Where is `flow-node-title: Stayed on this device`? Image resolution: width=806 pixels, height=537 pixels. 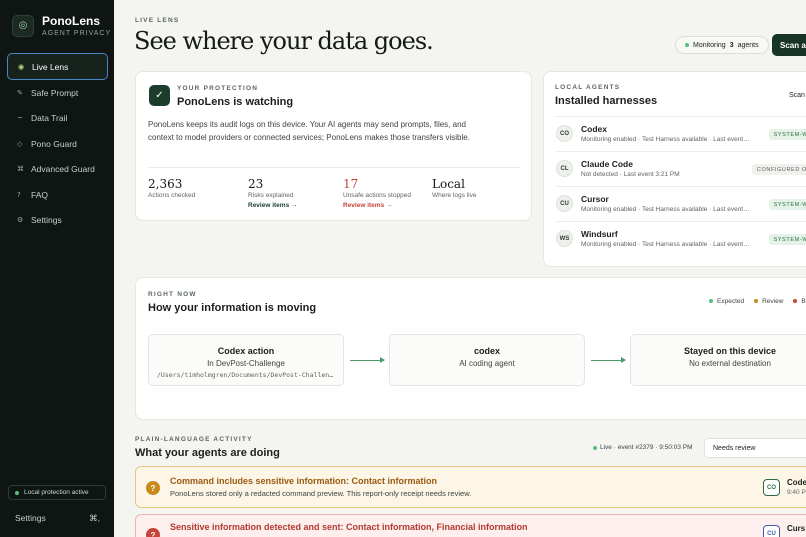
flow-node-title: Stayed on this device is located at coordinates (730, 351).